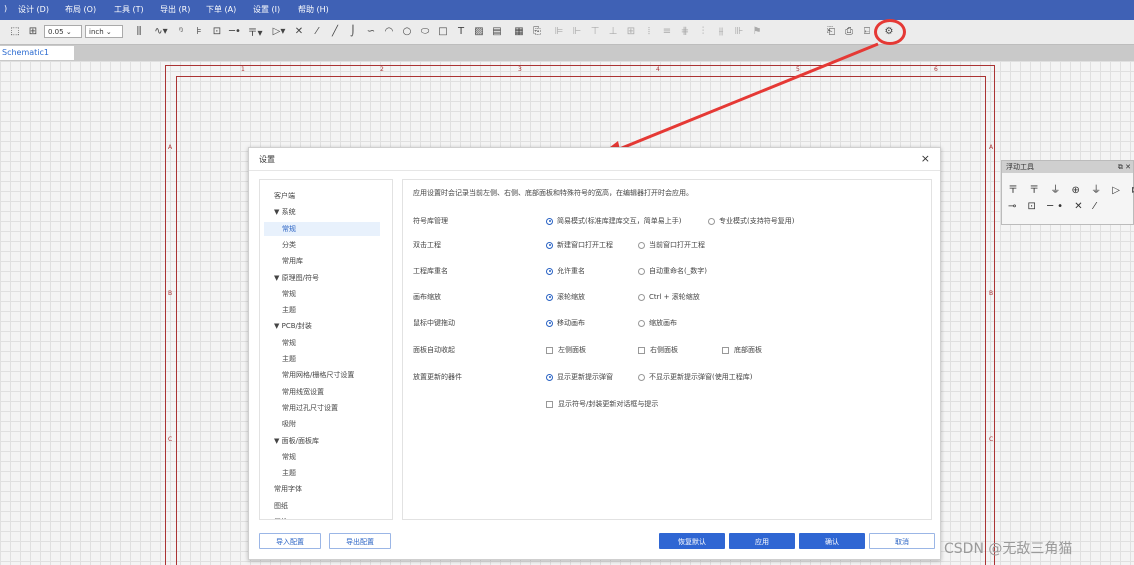 The image size is (1134, 565). Describe the element at coordinates (322, 424) in the screenshot. I see `tree-item: 吸附` at that location.